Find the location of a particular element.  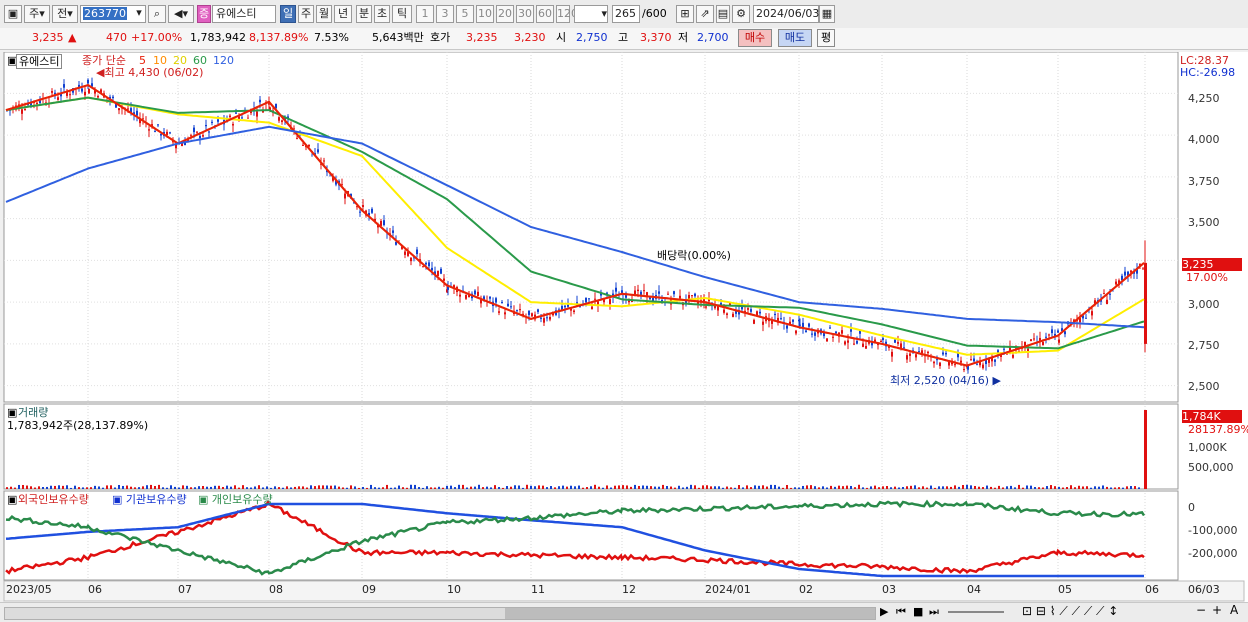

scroll-right-icon: ▶ is located at coordinates (884, 611).